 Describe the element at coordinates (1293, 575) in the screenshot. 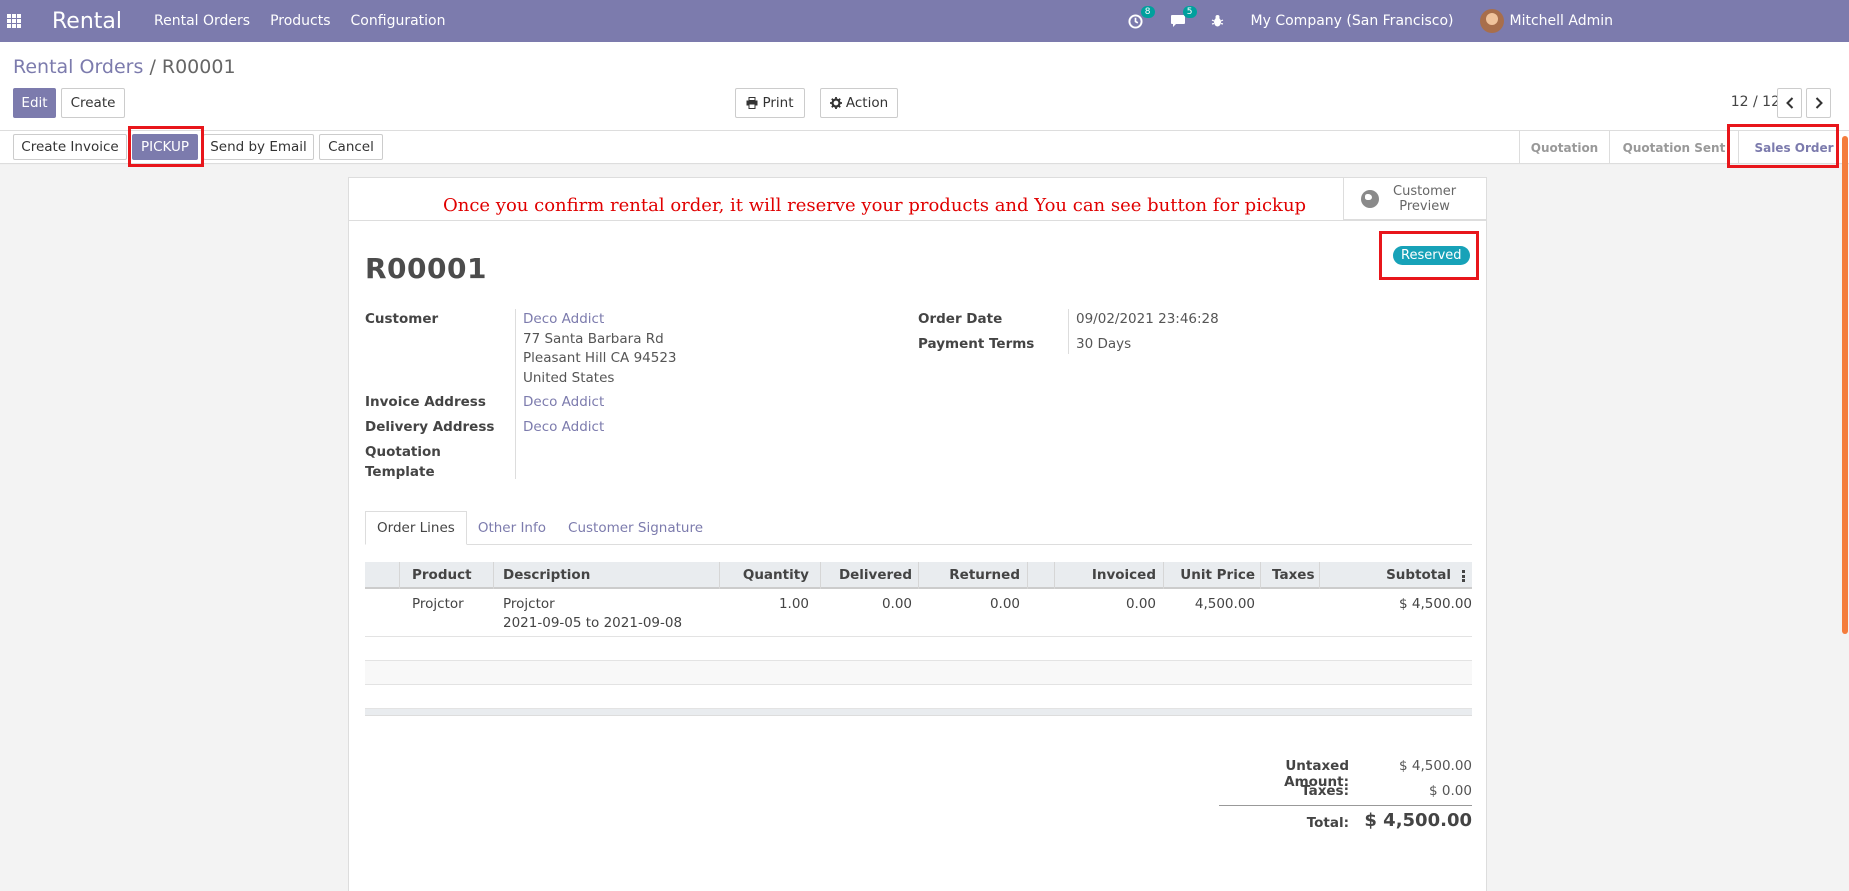

I see `column-header-taxes: Taxes` at that location.